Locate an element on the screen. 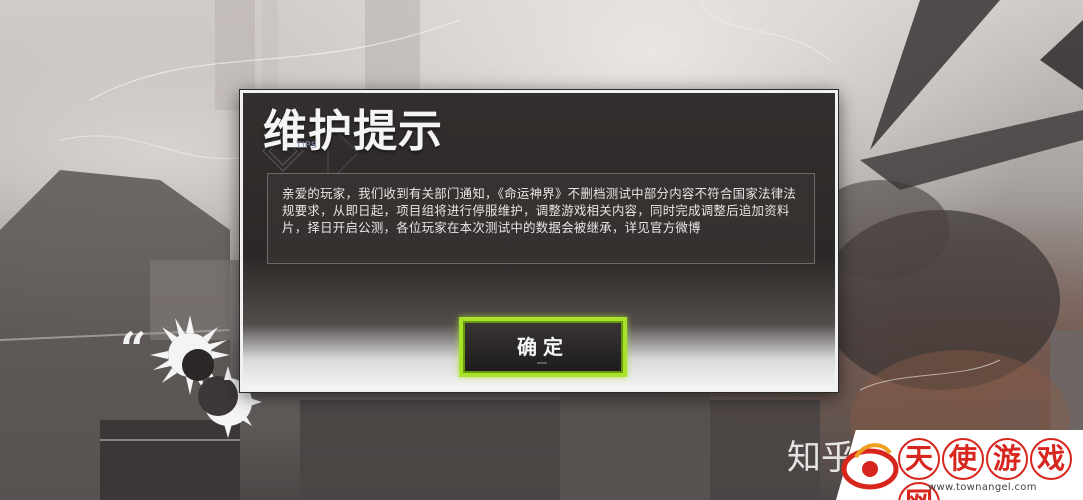  site-url: www.townangel.com is located at coordinates (982, 487).